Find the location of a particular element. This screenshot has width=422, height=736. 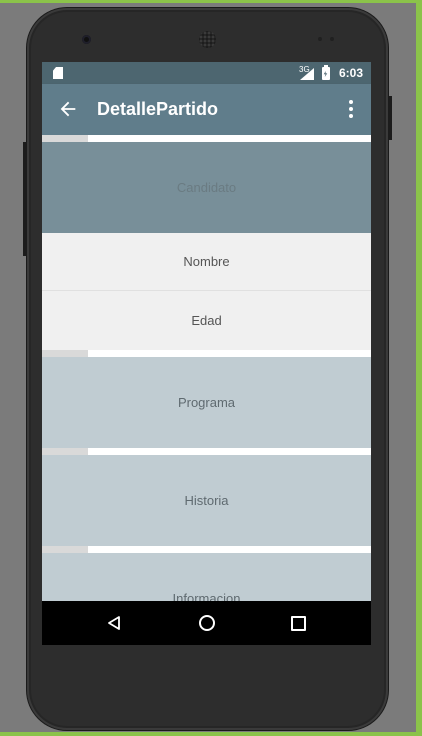

section-header-programa: Programa is located at coordinates (206, 402).